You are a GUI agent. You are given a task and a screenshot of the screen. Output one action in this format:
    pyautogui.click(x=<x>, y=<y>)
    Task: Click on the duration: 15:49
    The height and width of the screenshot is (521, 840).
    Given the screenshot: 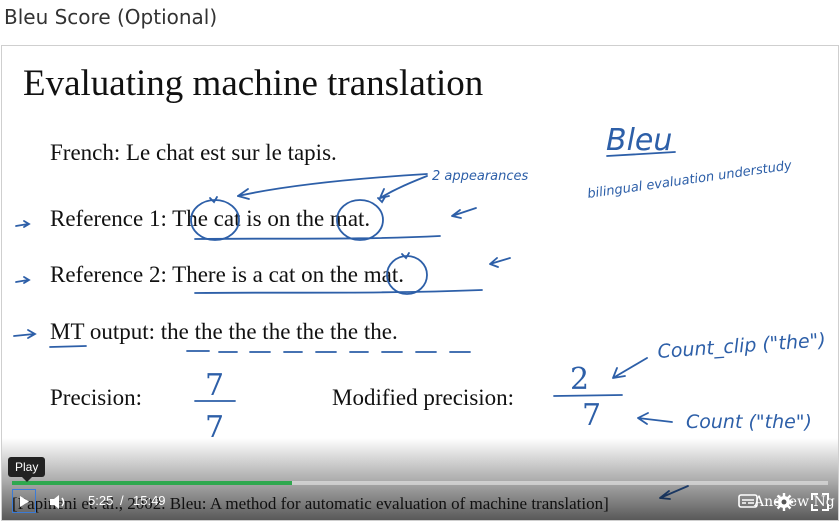 What is the action you would take?
    pyautogui.click(x=149, y=500)
    